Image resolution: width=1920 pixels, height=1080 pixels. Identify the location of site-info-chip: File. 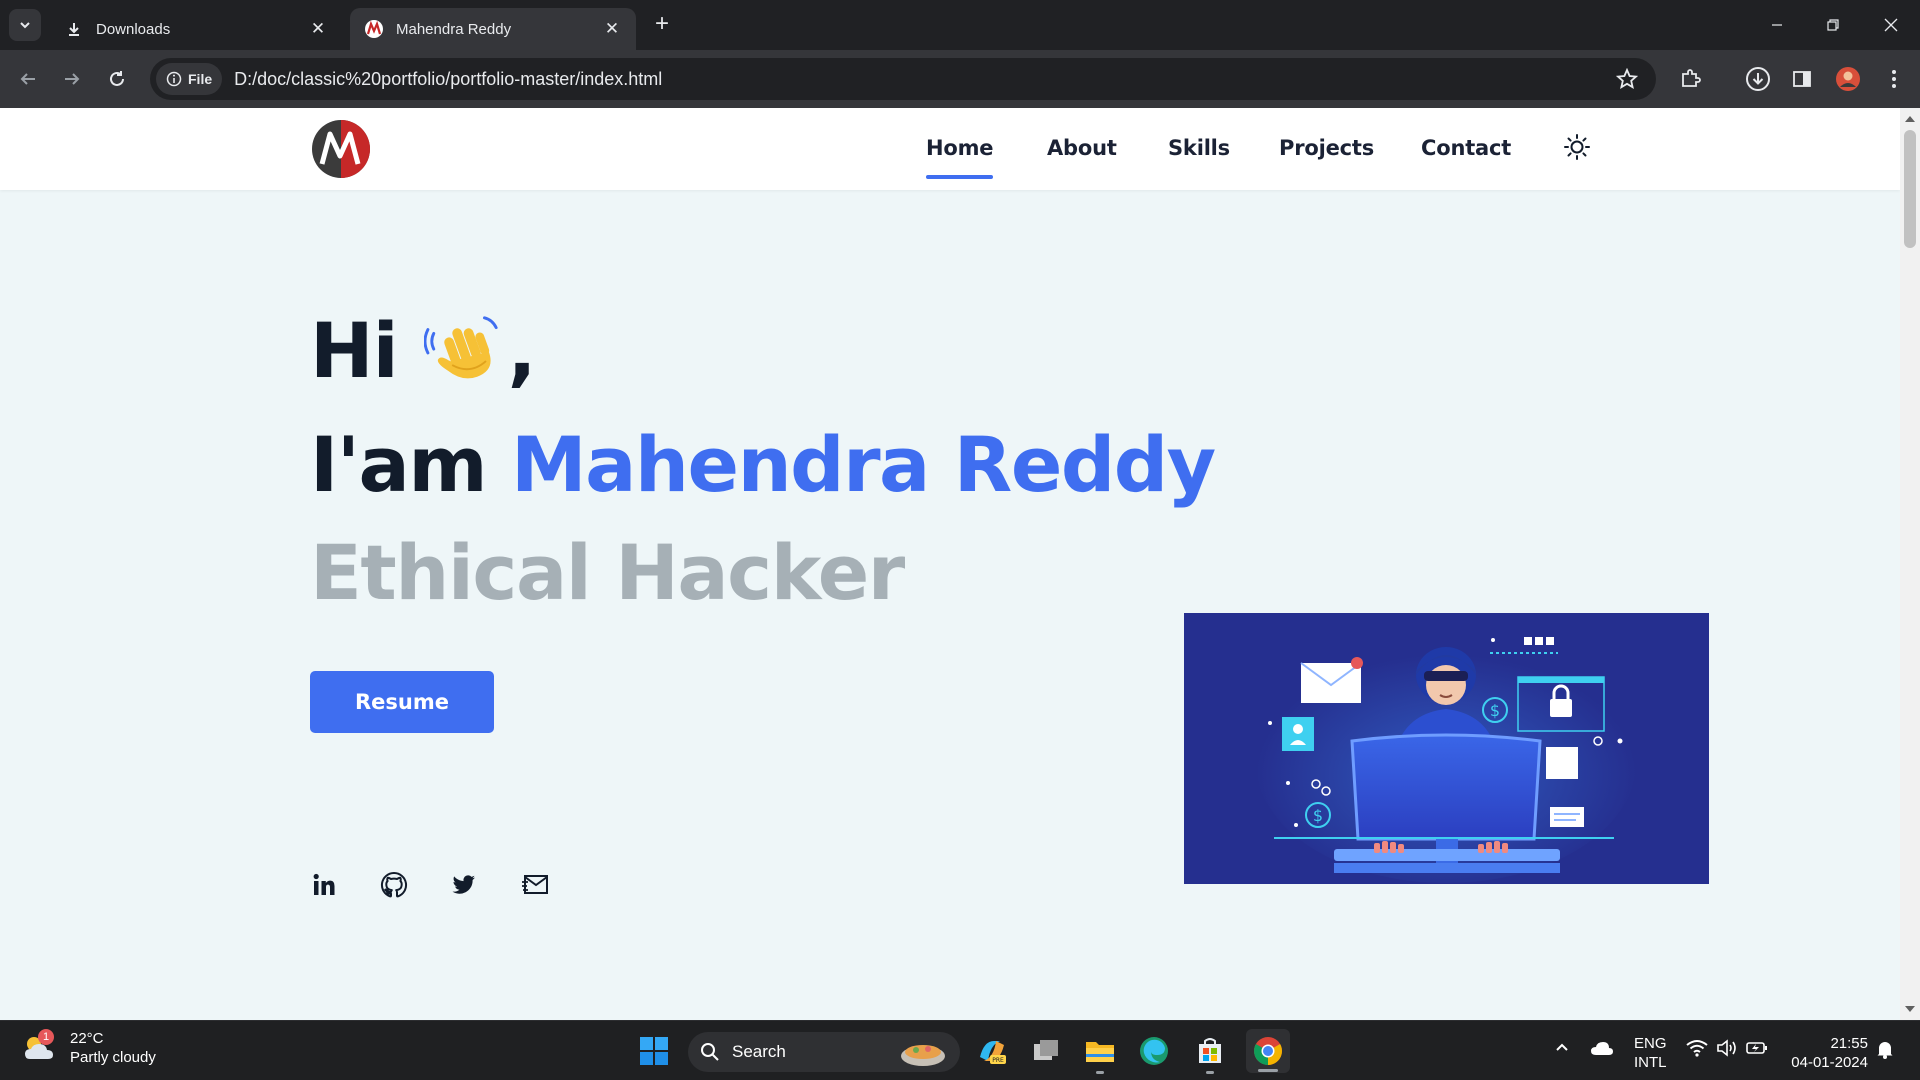
(189, 79).